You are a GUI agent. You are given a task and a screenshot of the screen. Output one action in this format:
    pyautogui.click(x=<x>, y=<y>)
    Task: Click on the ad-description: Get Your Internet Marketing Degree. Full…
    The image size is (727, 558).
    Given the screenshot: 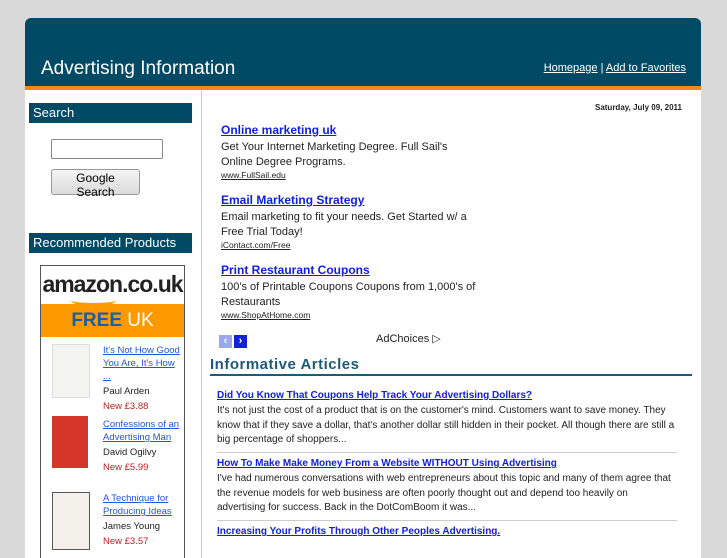 What is the action you would take?
    pyautogui.click(x=334, y=154)
    